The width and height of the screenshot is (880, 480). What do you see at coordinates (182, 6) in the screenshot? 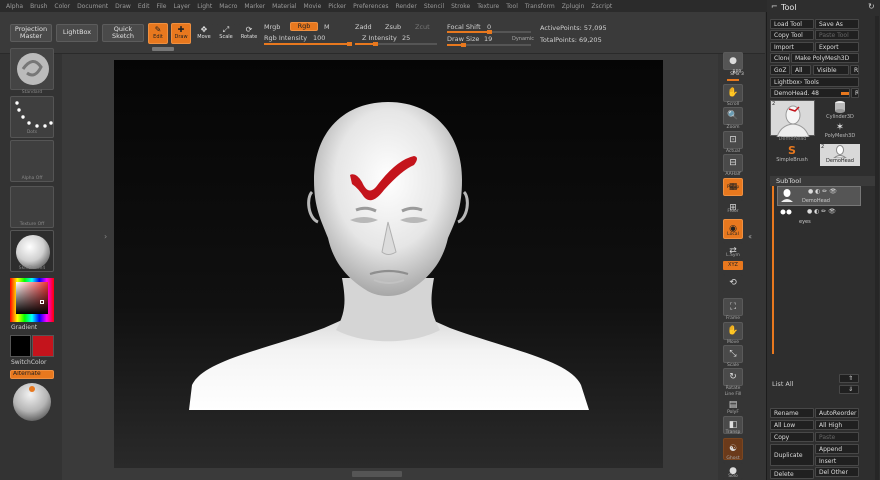
I see `menu-layer: Layer` at bounding box center [182, 6].